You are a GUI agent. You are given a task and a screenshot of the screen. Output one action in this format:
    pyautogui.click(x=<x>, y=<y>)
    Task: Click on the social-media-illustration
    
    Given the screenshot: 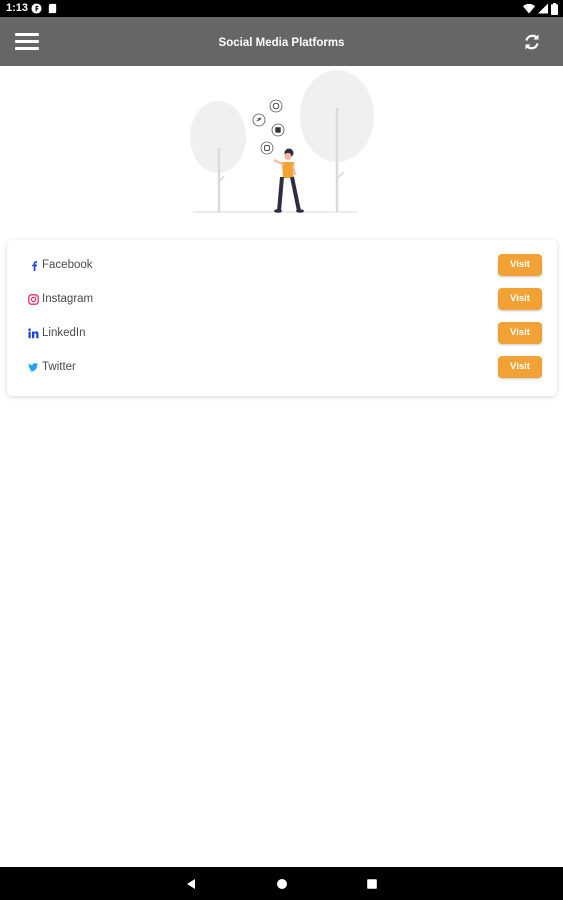 What is the action you would take?
    pyautogui.click(x=282, y=141)
    